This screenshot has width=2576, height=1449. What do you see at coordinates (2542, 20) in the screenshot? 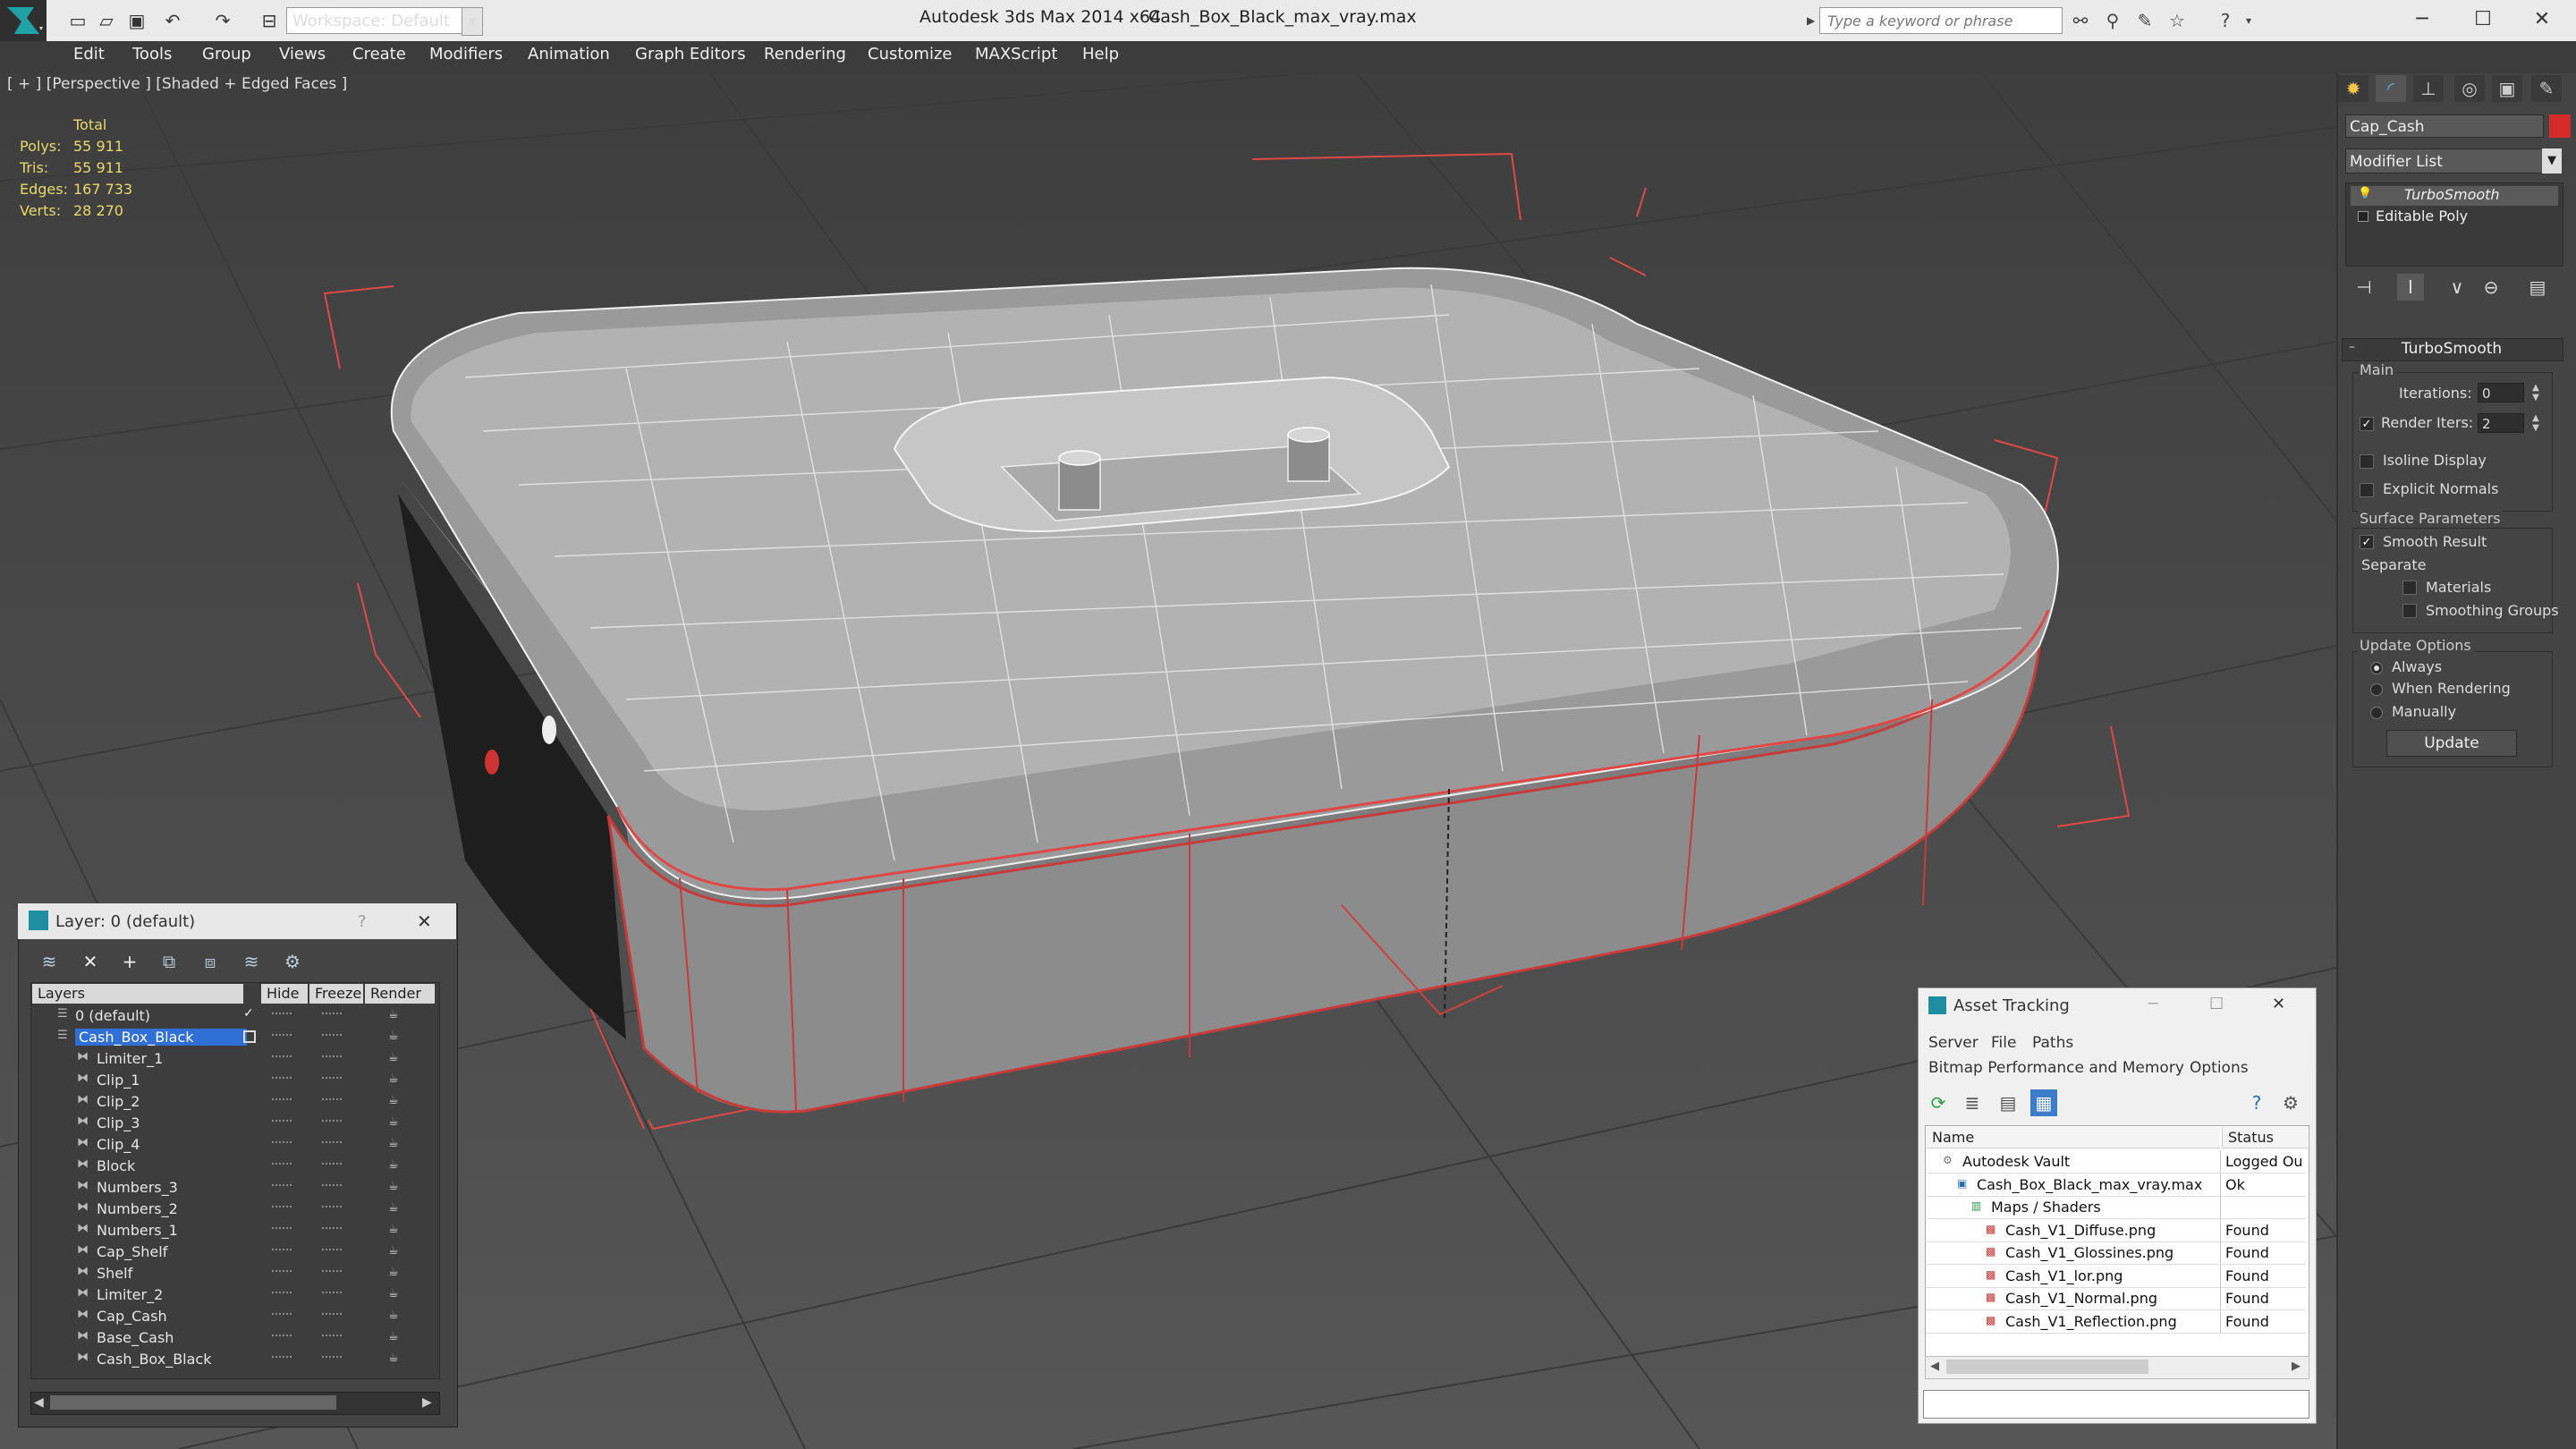
I see `close-window-button: ✕` at bounding box center [2542, 20].